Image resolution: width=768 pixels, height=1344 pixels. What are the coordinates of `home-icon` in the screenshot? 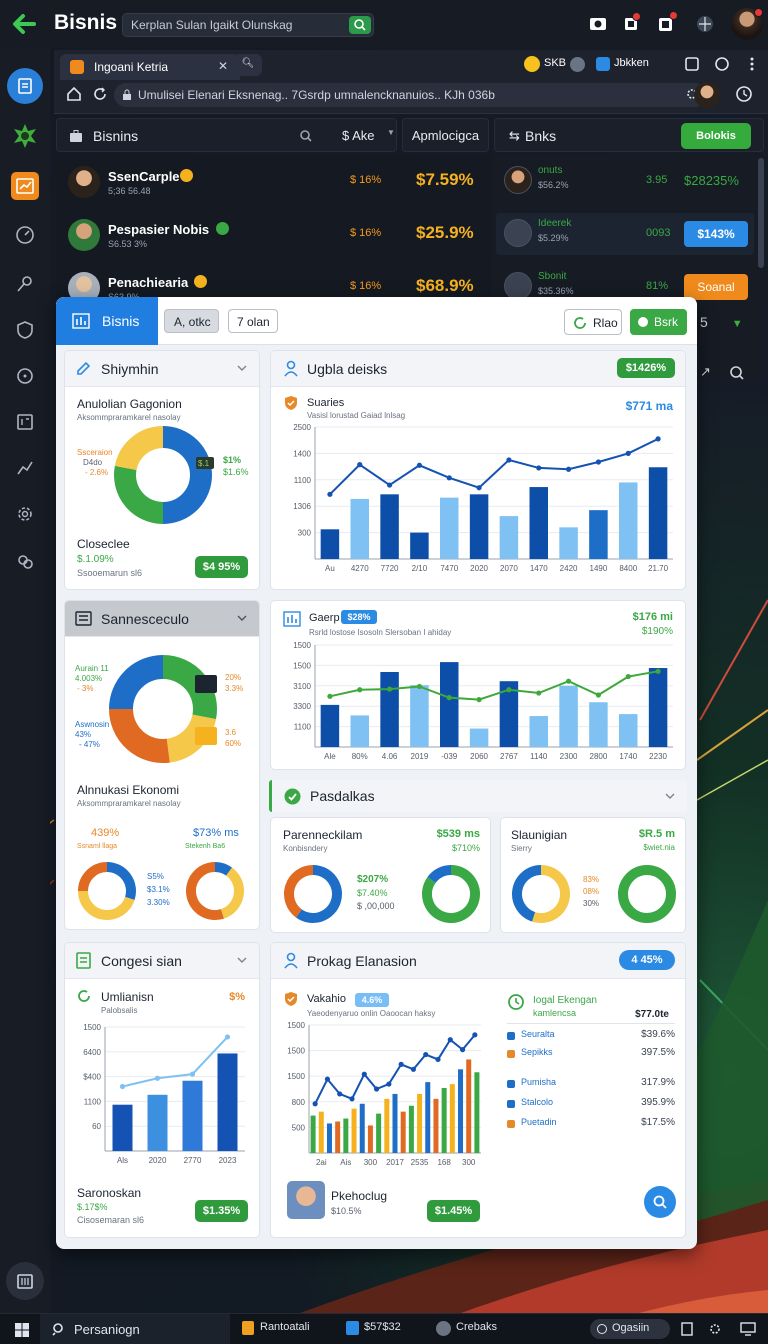 It's located at (74, 94).